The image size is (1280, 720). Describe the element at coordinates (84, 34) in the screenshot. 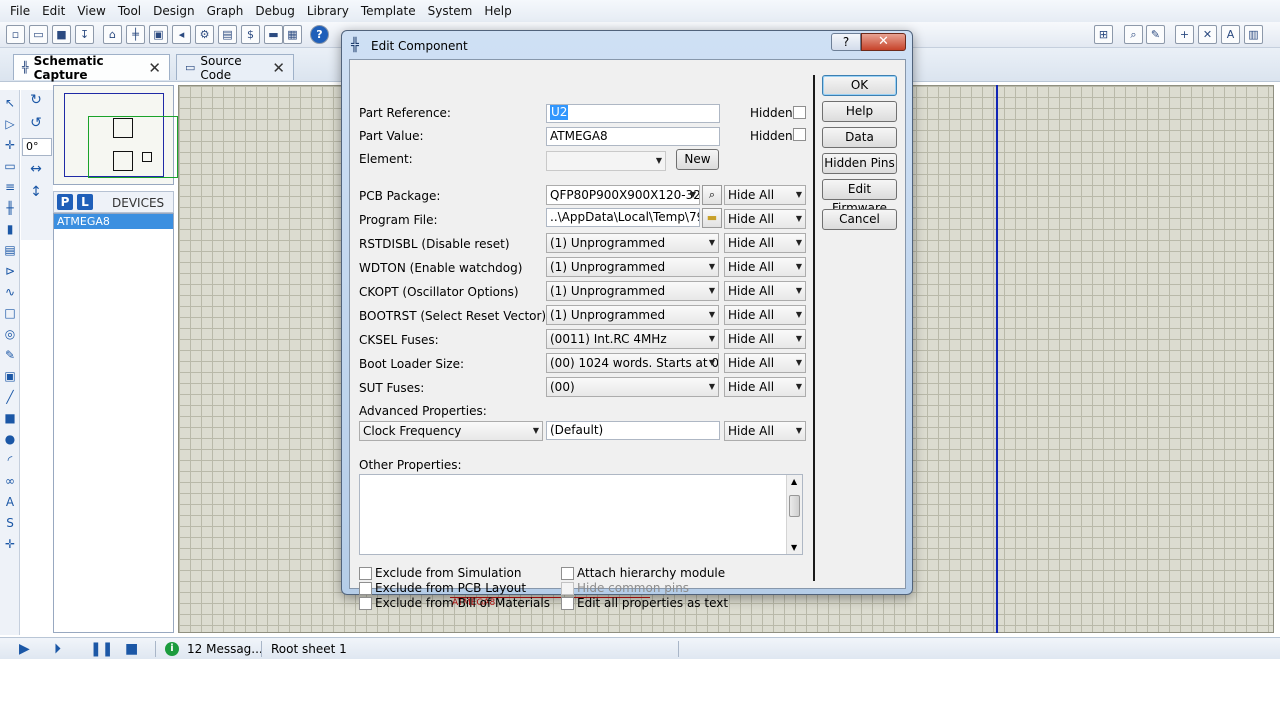

I see `import-icon: ↧` at that location.